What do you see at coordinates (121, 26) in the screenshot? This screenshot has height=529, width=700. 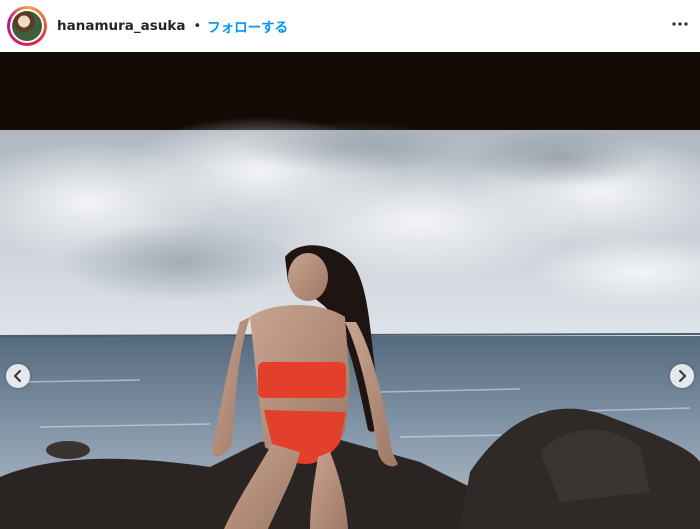 I see `username-link: hanamura_asuka` at bounding box center [121, 26].